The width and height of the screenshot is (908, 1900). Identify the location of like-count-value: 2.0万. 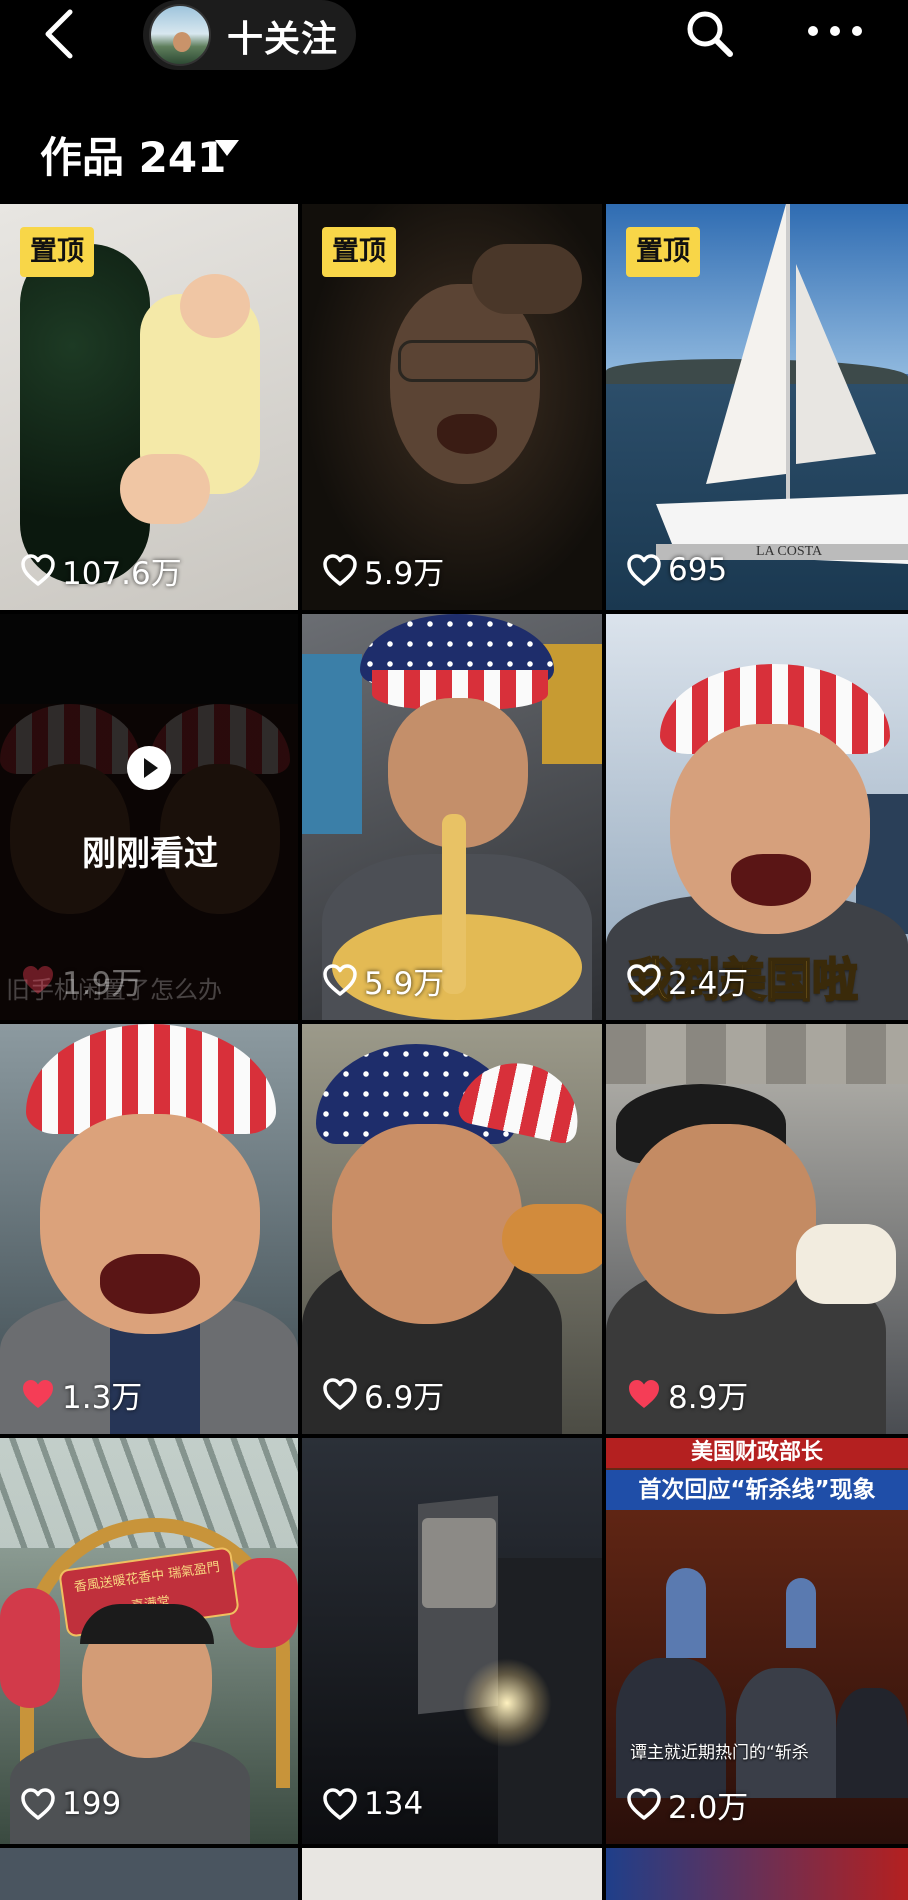
(708, 1807).